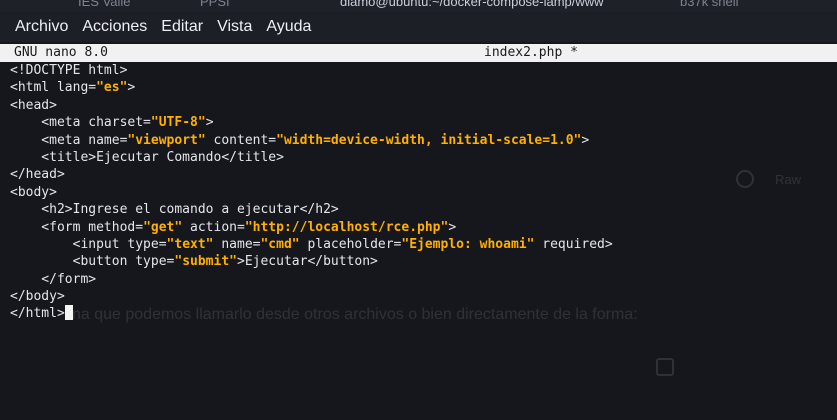  Describe the element at coordinates (346, 227) in the screenshot. I see `code-string: "http://localhost/rce.php"` at that location.